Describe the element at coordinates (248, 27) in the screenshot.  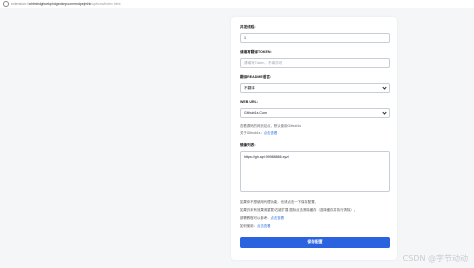
I see `threads-label: 并发线程:` at that location.